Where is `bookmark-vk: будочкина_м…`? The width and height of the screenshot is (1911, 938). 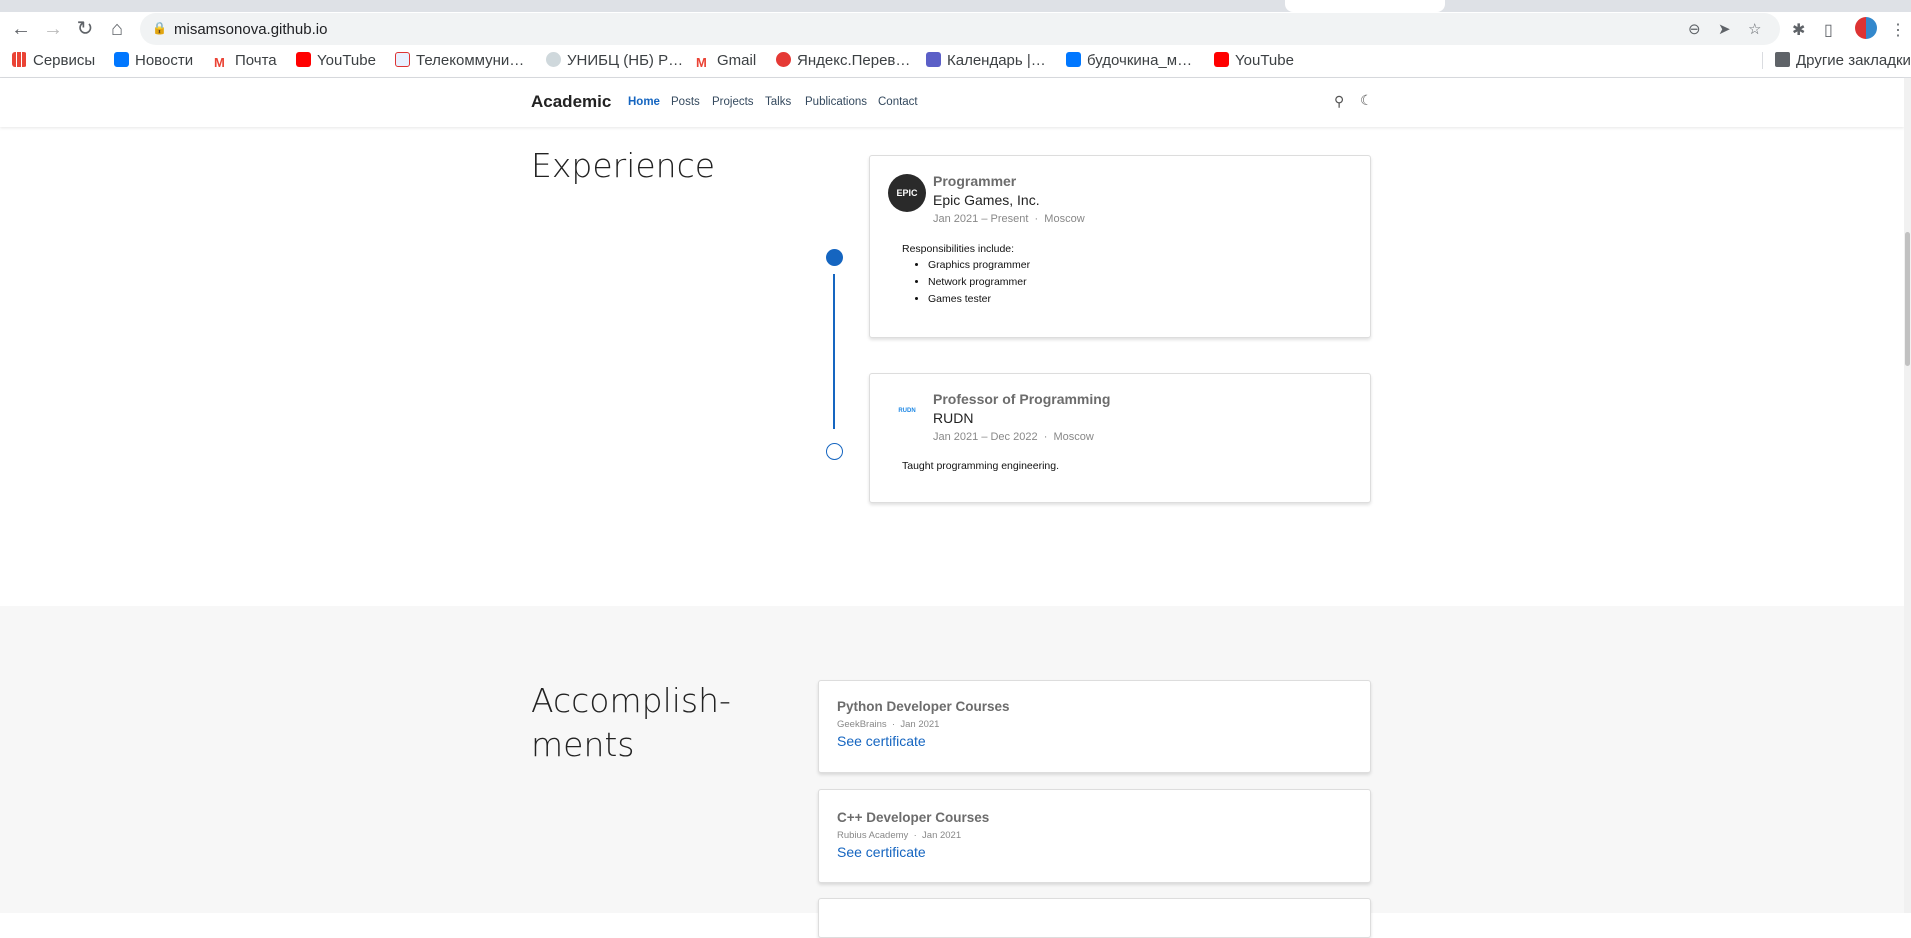 bookmark-vk: будочкина_м… is located at coordinates (1129, 60).